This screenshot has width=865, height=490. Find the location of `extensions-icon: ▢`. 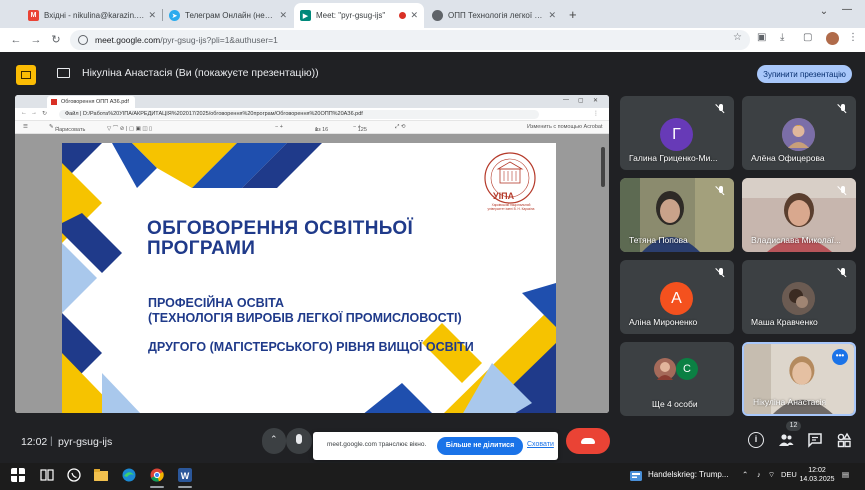

extensions-icon: ▢ is located at coordinates (807, 37).